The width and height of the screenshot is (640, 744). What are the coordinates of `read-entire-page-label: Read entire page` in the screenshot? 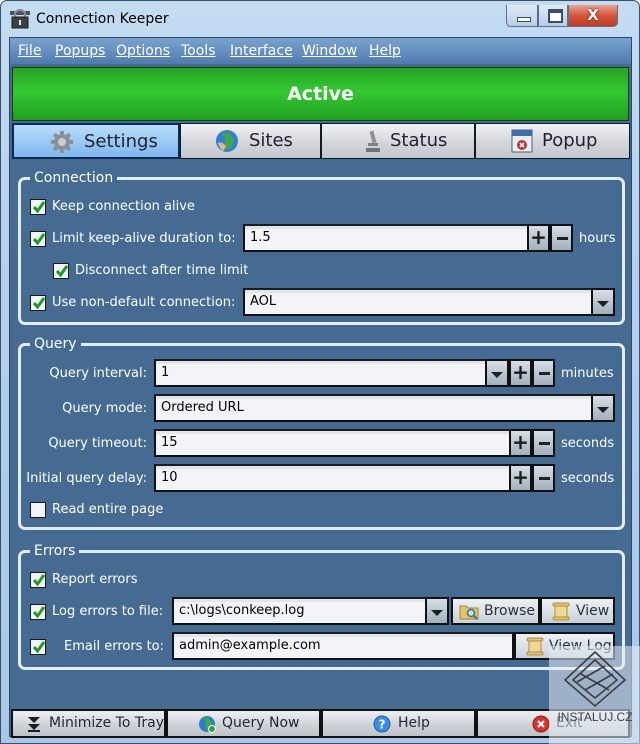 It's located at (108, 509).